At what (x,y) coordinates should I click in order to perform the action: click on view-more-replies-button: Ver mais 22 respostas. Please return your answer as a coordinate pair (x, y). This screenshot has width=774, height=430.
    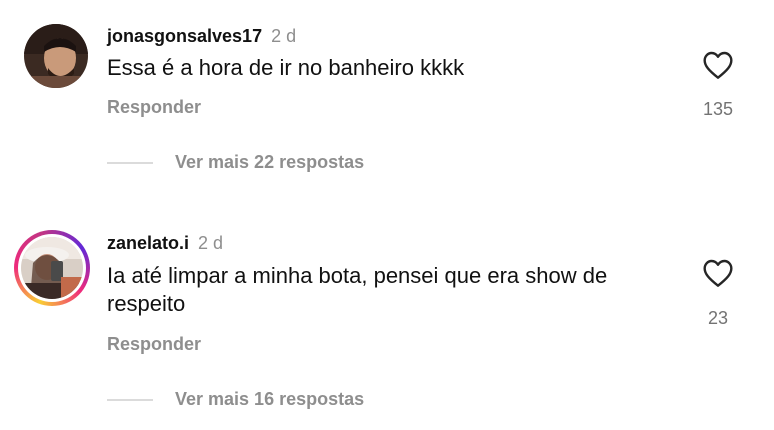
    Looking at the image, I should click on (235, 162).